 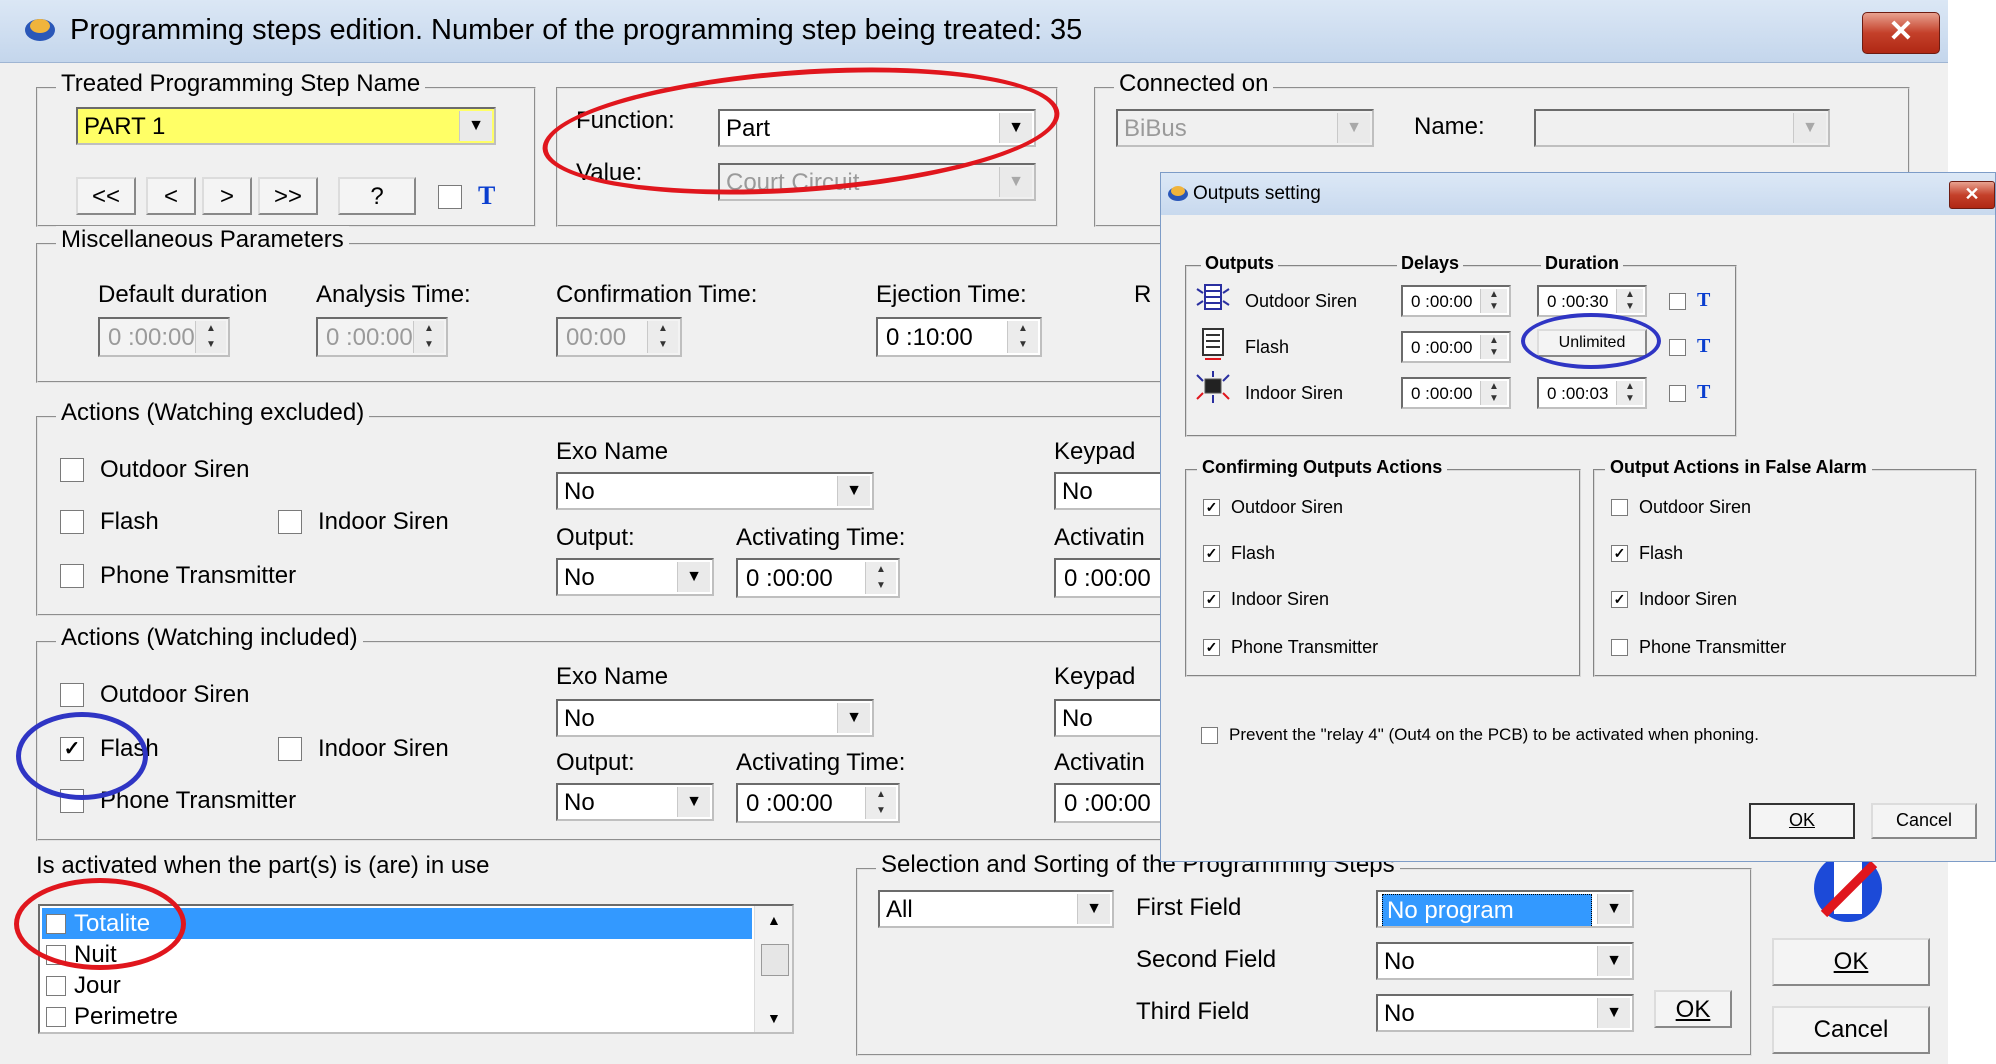 What do you see at coordinates (382, 337) in the screenshot?
I see `analysis-time-spin: 0 :00:00 ▲ ▼` at bounding box center [382, 337].